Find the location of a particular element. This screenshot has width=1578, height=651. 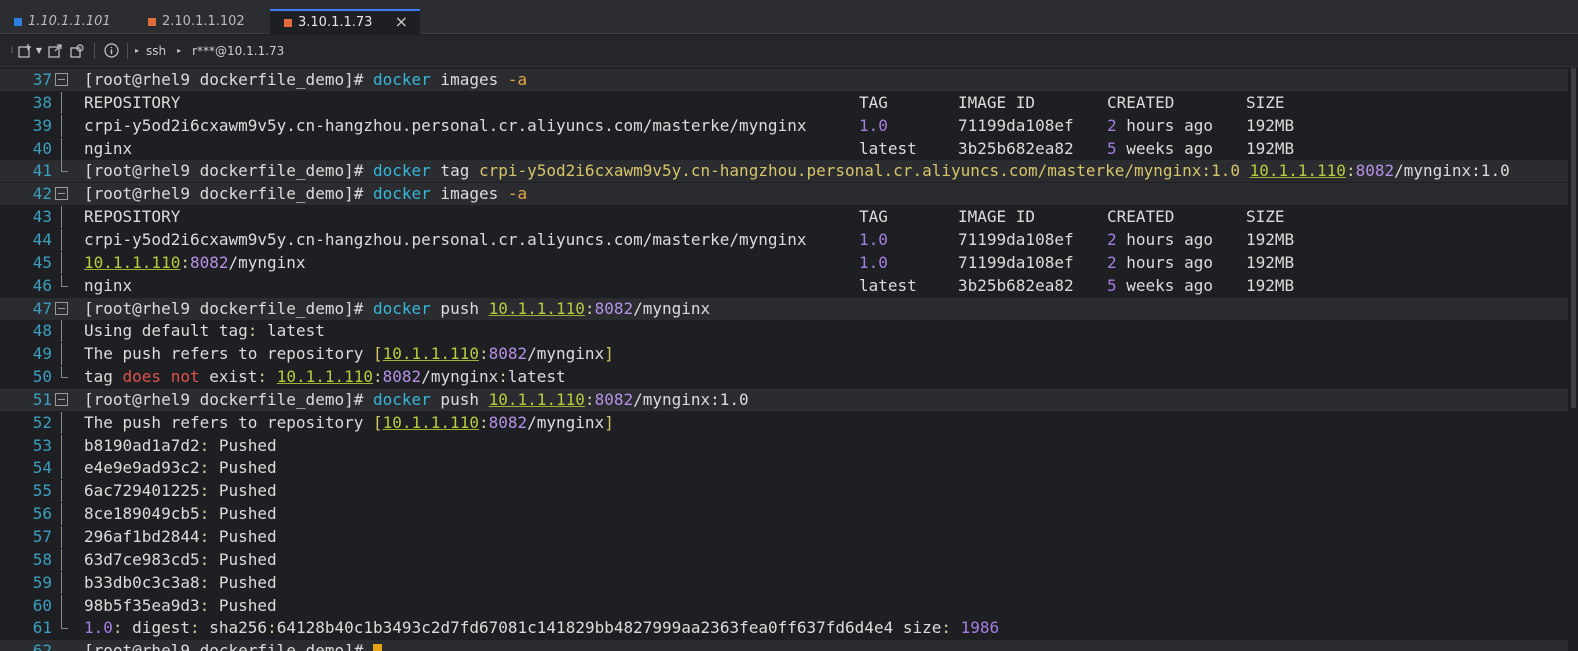

terminal-line-text: b8190ad1a7d2: Pushed is located at coordinates (180, 446).